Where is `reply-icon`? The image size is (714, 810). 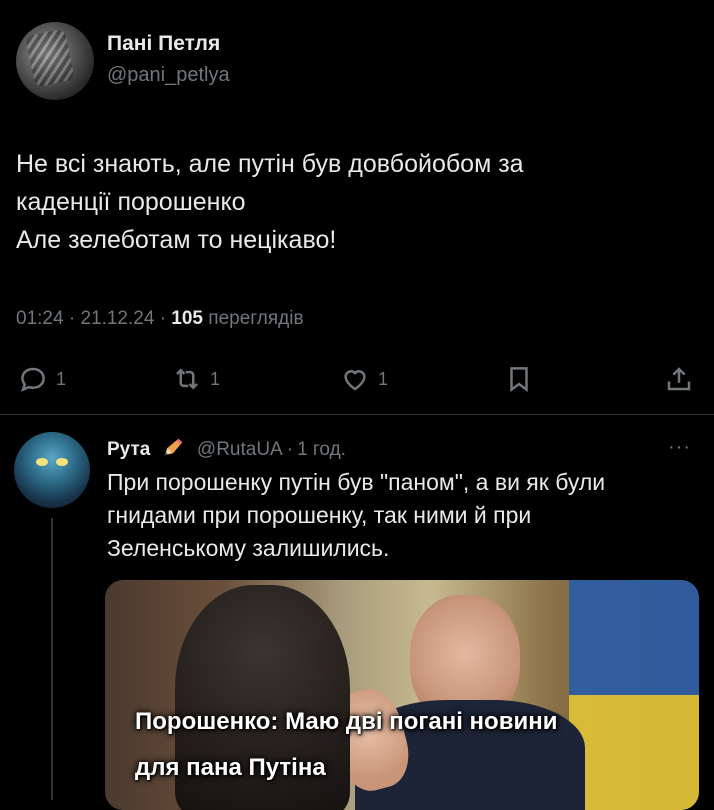
reply-icon is located at coordinates (32, 379).